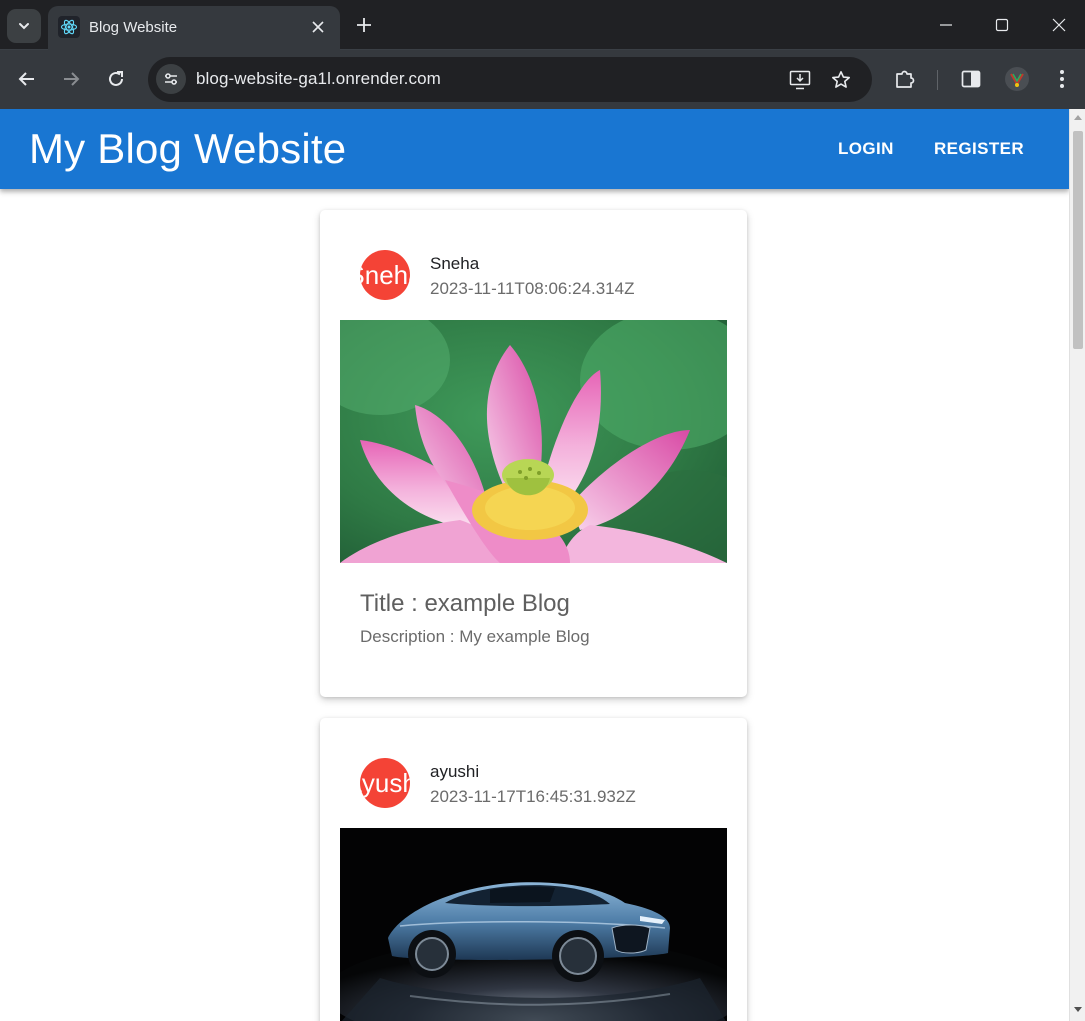 Image resolution: width=1085 pixels, height=1021 pixels. What do you see at coordinates (534, 149) in the screenshot?
I see `app-bar: My Blog Website LOGIN REGISTER` at bounding box center [534, 149].